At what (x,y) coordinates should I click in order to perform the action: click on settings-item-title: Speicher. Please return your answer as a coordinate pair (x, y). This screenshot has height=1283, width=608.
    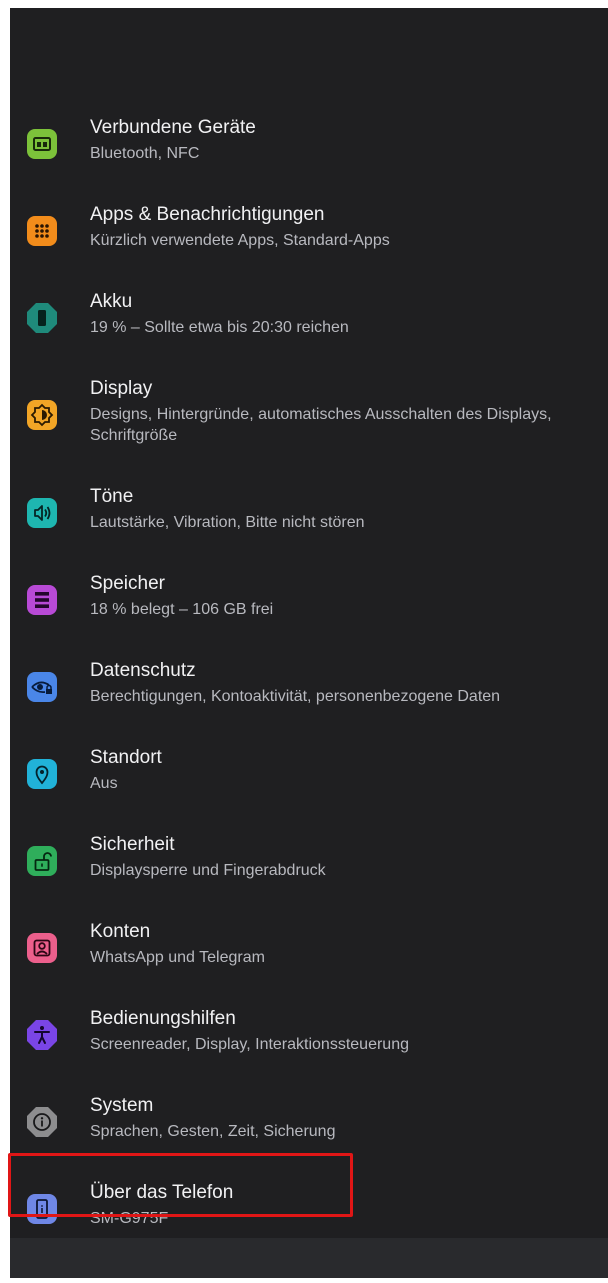
    Looking at the image, I should click on (127, 583).